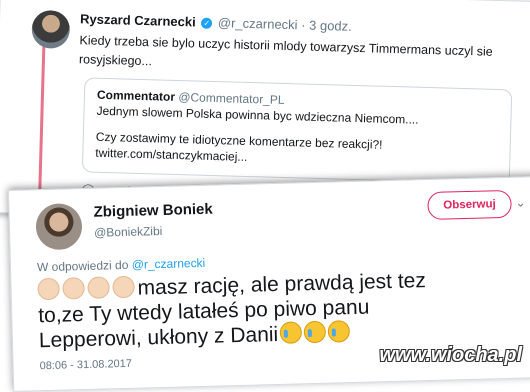 Image resolution: width=530 pixels, height=392 pixels. Describe the element at coordinates (169, 264) in the screenshot. I see `reply-handle-link: @r_czarnecki` at that location.